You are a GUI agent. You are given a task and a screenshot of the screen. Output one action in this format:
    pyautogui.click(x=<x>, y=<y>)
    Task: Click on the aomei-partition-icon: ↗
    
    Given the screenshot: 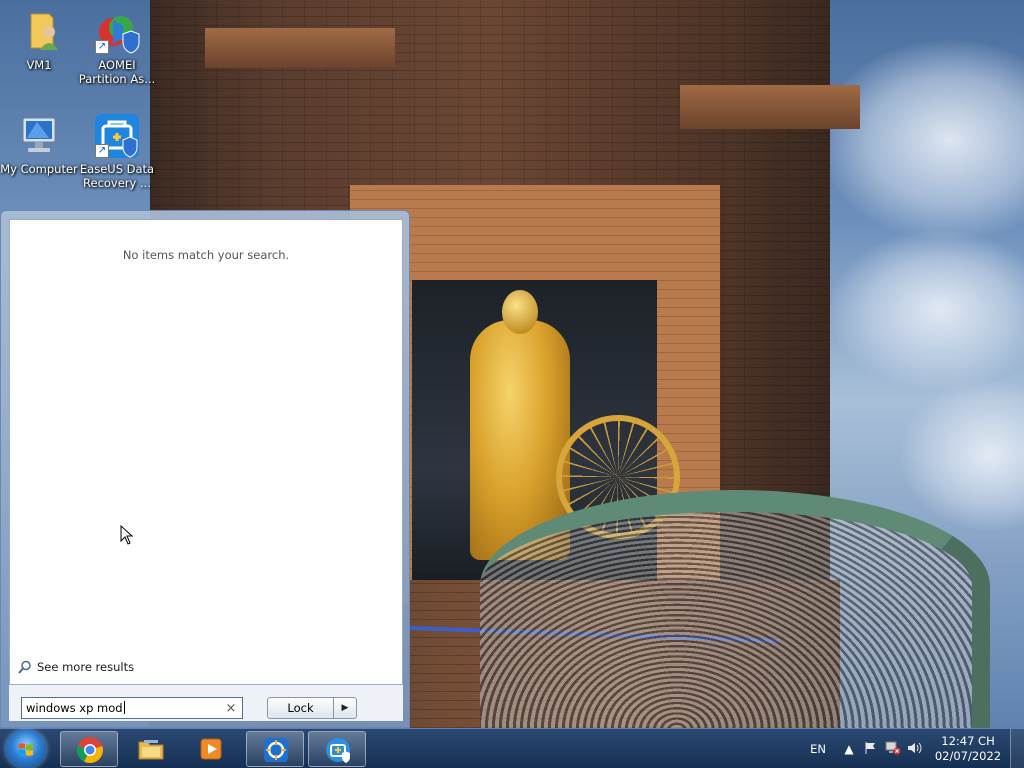 What is the action you would take?
    pyautogui.click(x=117, y=32)
    